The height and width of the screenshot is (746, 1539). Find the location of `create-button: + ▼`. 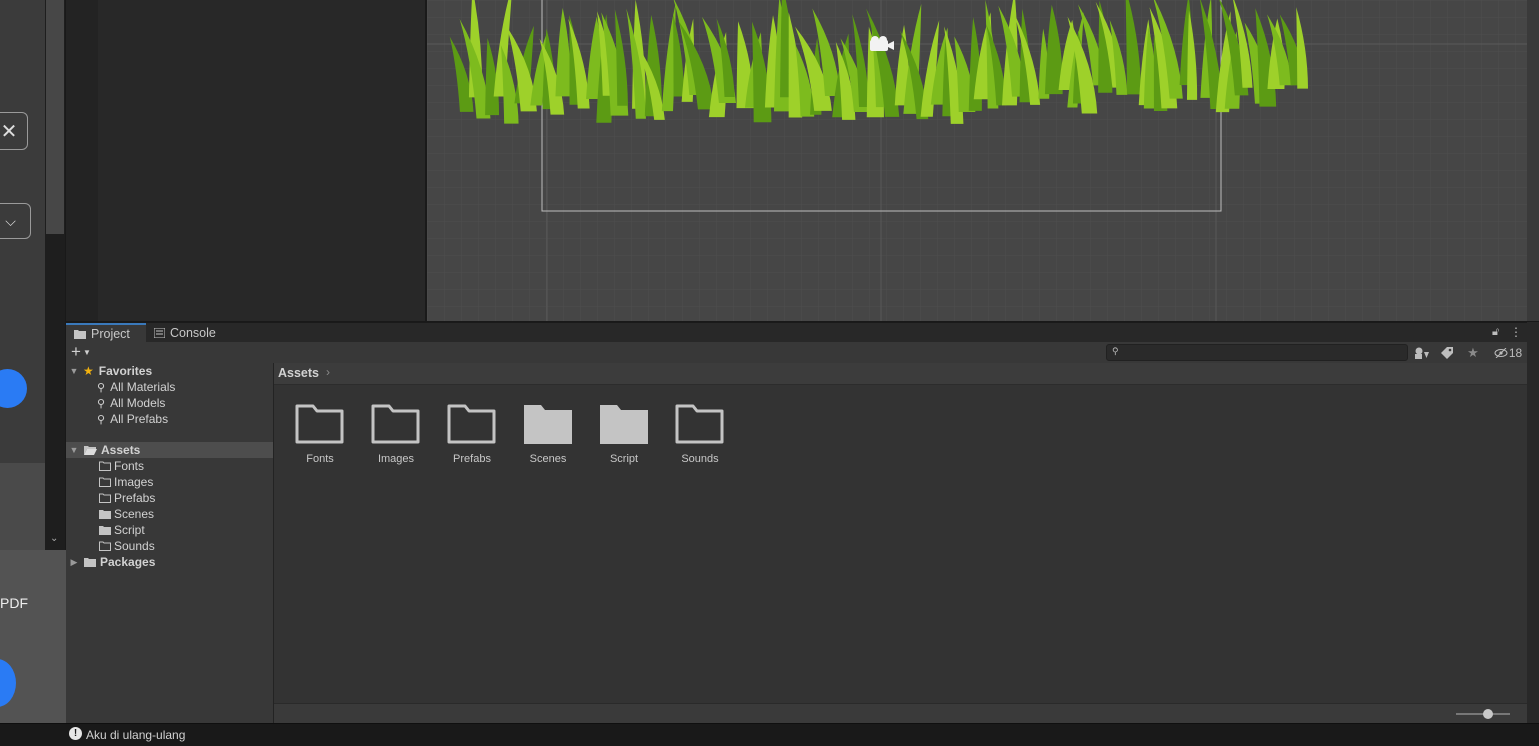

create-button: + ▼ is located at coordinates (81, 352).